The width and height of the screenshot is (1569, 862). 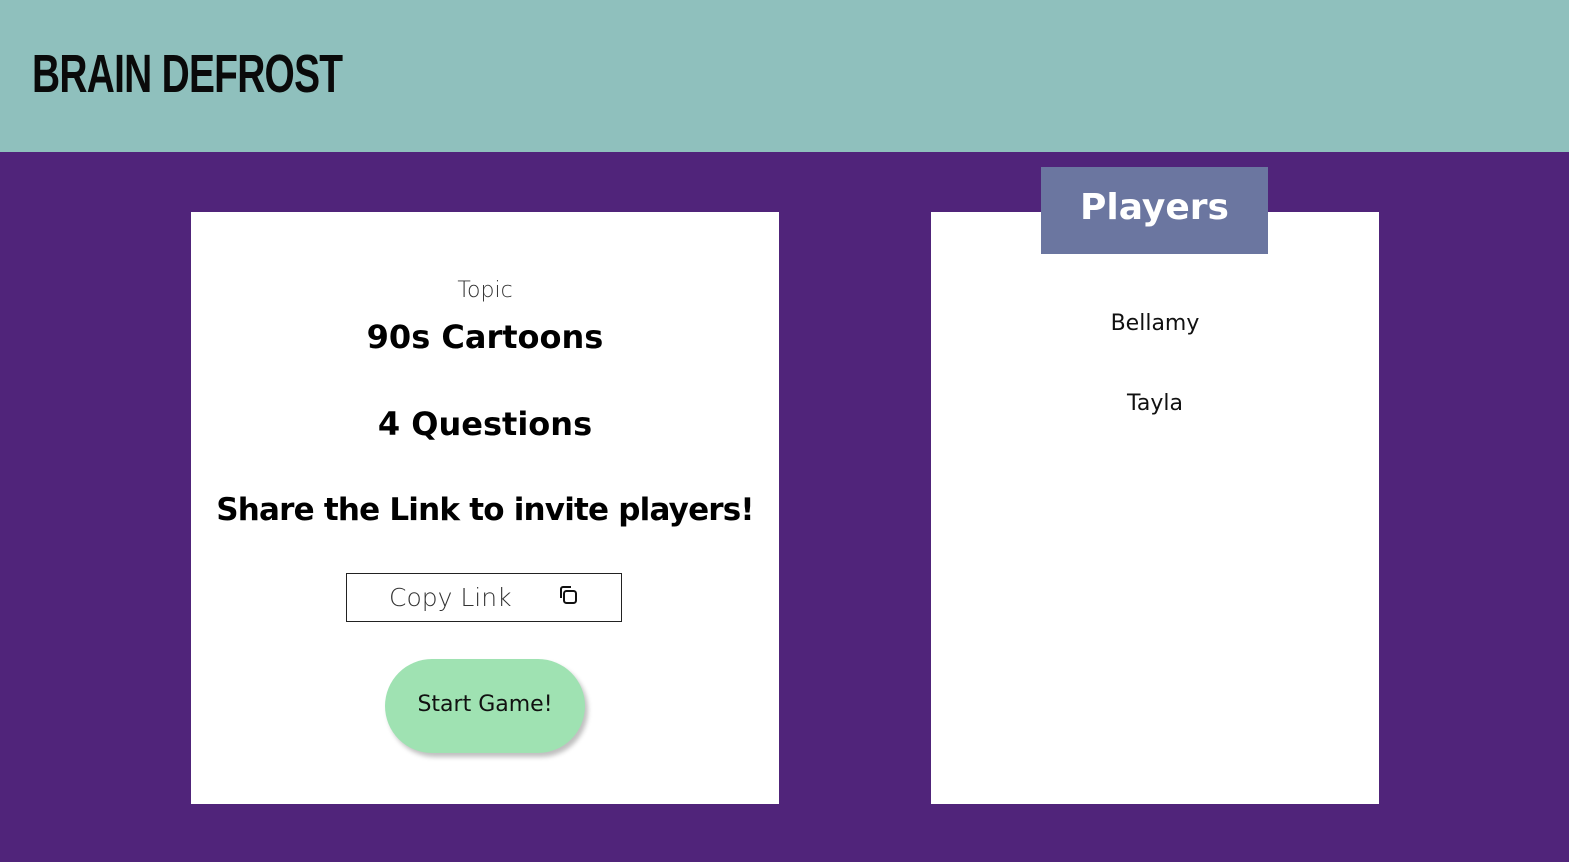 I want to click on topic-name: 90s Cartoons, so click(x=485, y=337).